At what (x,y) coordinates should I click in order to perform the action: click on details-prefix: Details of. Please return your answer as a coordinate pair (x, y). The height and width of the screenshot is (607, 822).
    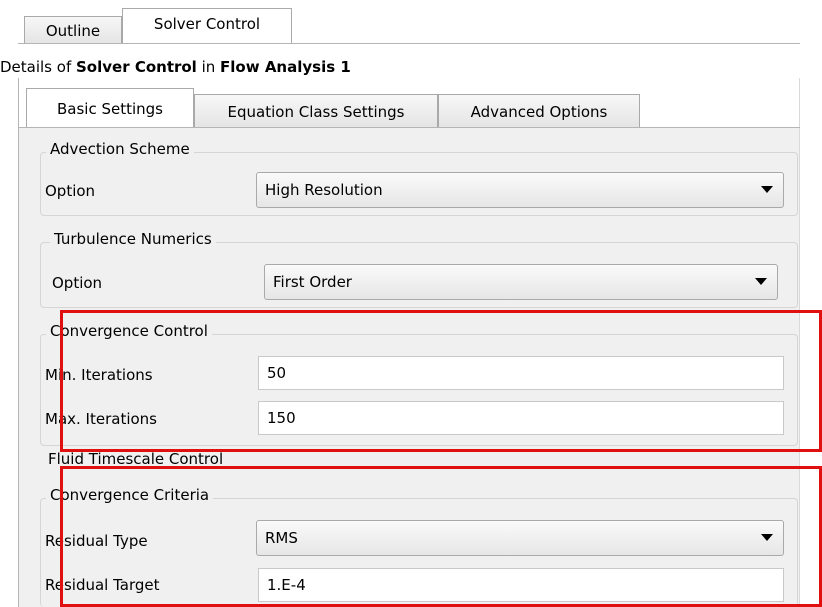
    Looking at the image, I should click on (38, 67).